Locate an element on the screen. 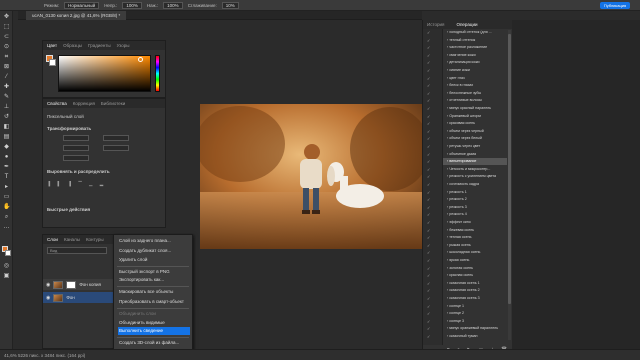  quick-actions-section-title: Быстрые действия is located at coordinates (68, 209).